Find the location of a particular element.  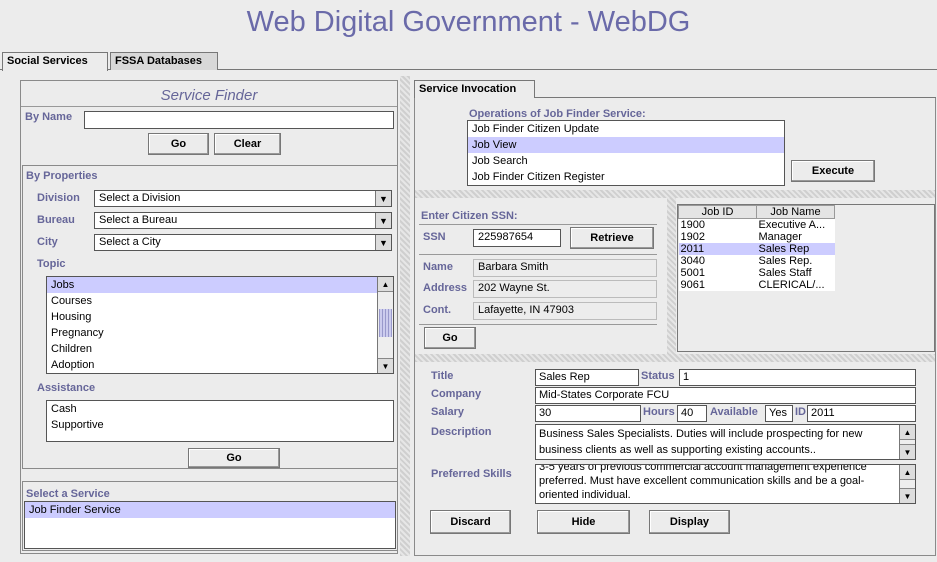

status-field: 1 is located at coordinates (797, 377).